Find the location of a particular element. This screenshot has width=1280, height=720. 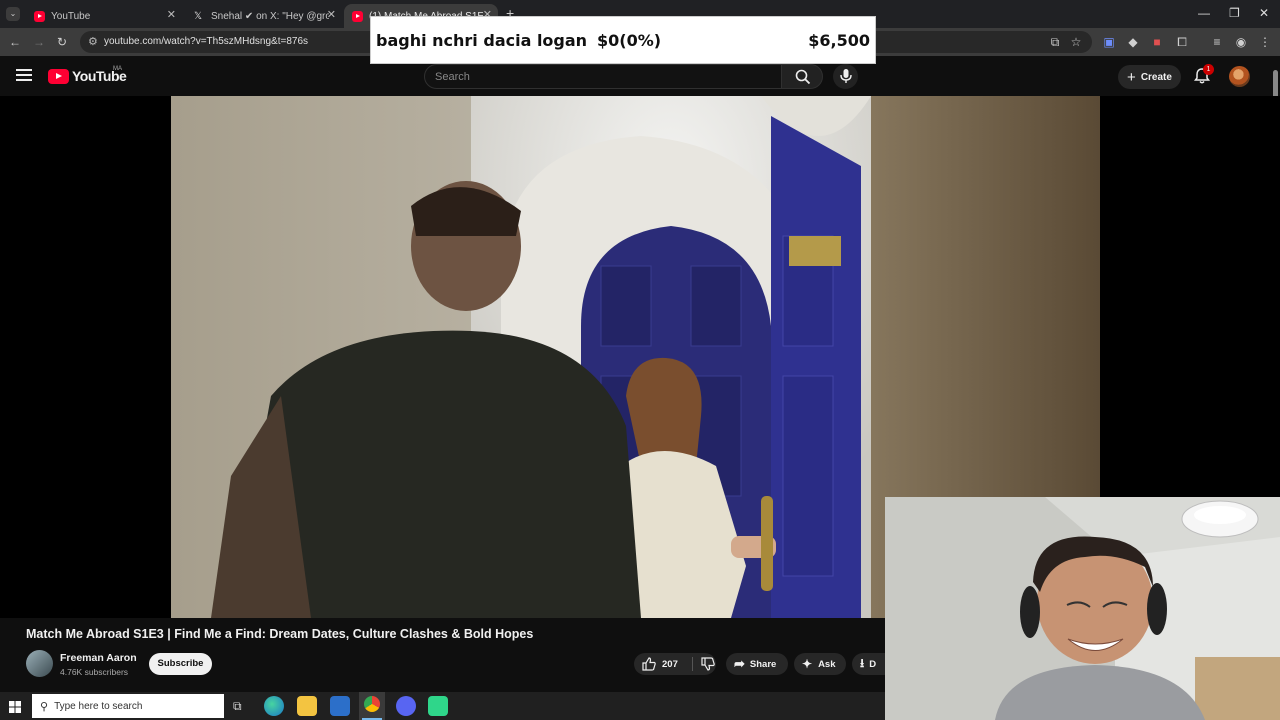

download-button: ⭳ D is located at coordinates (868, 664).